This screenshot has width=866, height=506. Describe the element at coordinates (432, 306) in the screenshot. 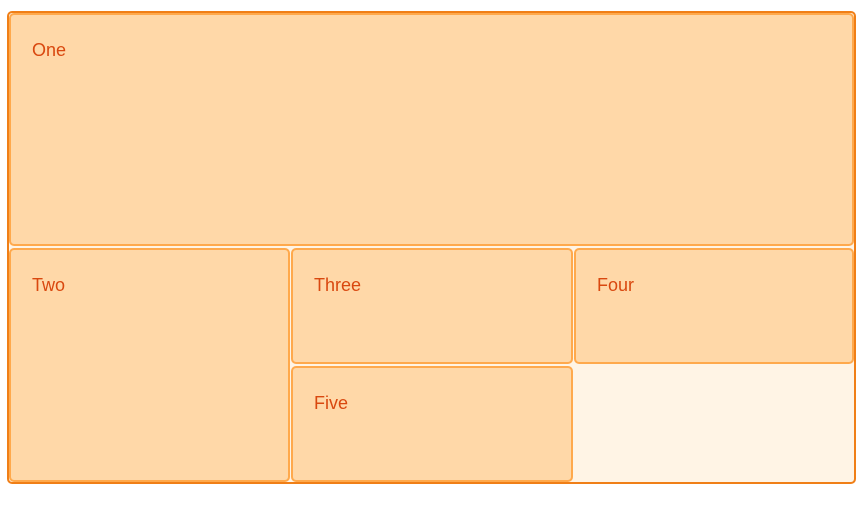

I see `grid-item-three: Three` at that location.